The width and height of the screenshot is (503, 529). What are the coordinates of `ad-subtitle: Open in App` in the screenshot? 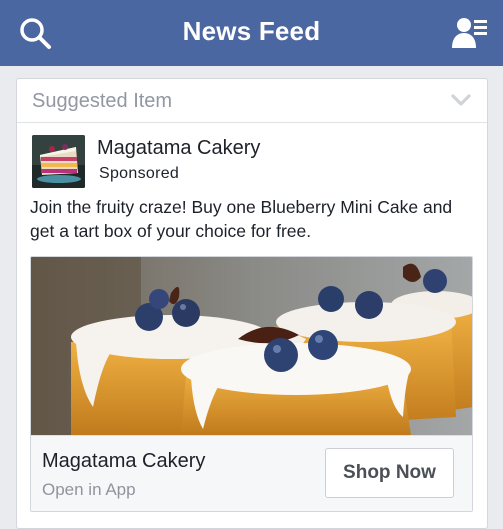 It's located at (89, 489).